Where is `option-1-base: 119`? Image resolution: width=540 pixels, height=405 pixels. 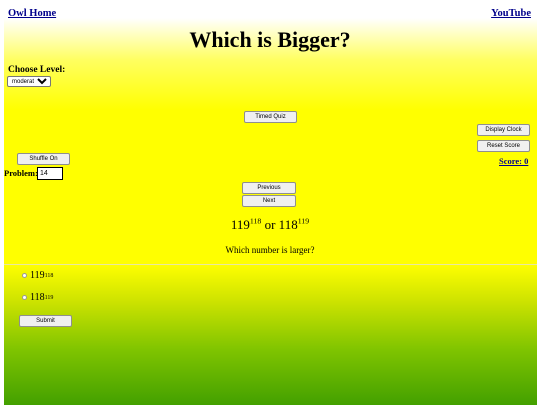 option-1-base: 119 is located at coordinates (37, 275).